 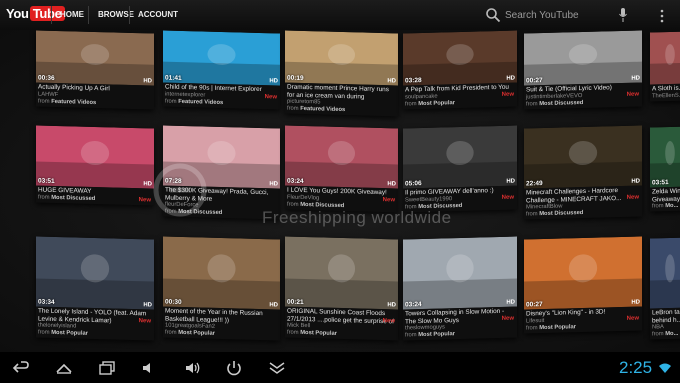 I want to click on video-source: from Featured Videos, so click(x=316, y=109).